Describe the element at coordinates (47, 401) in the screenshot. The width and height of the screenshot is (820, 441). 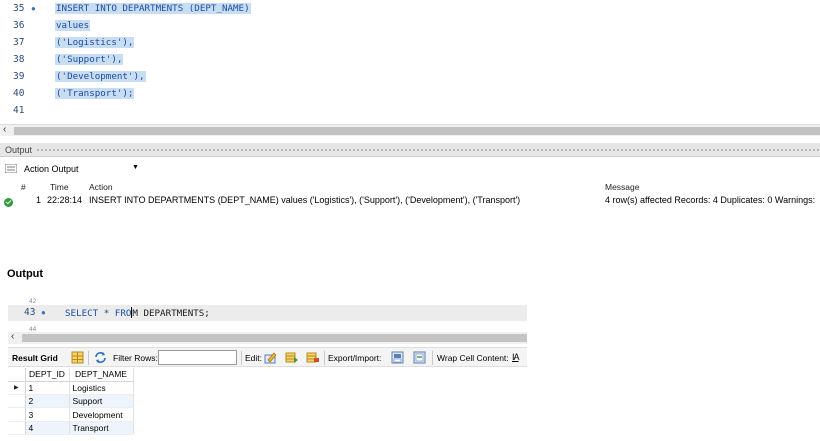
I see `cell-dept-id: 2` at that location.